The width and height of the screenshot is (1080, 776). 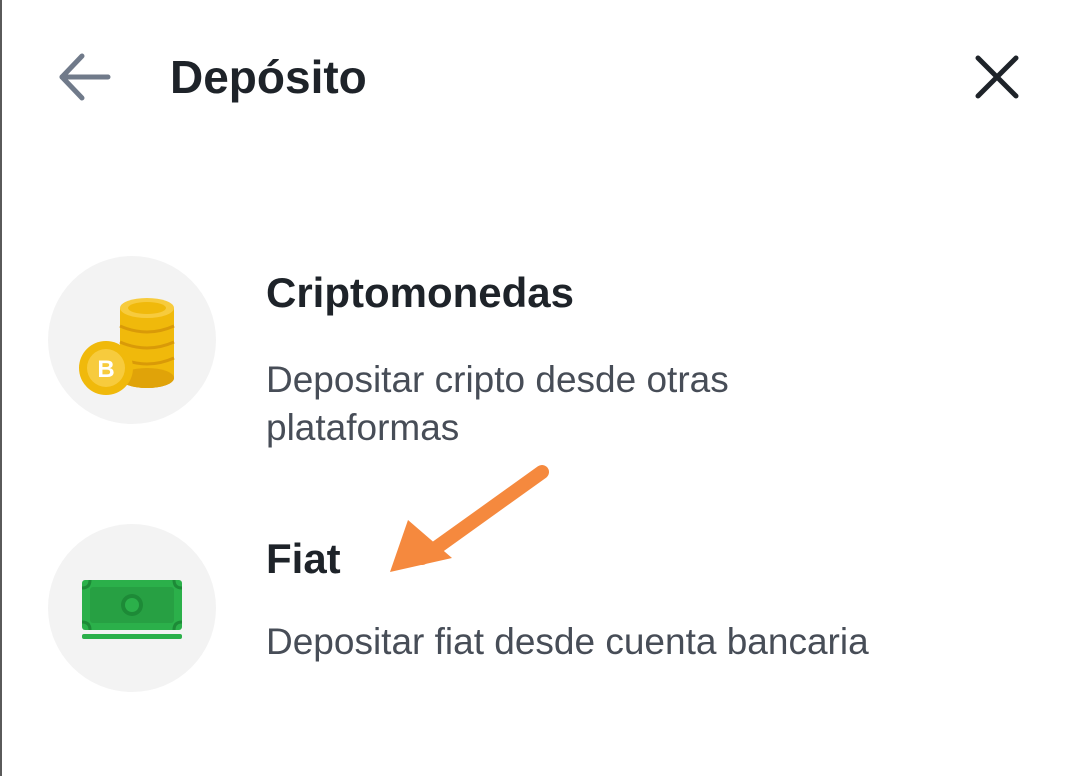 What do you see at coordinates (469, 518) in the screenshot?
I see `arrow-pointer-icon` at bounding box center [469, 518].